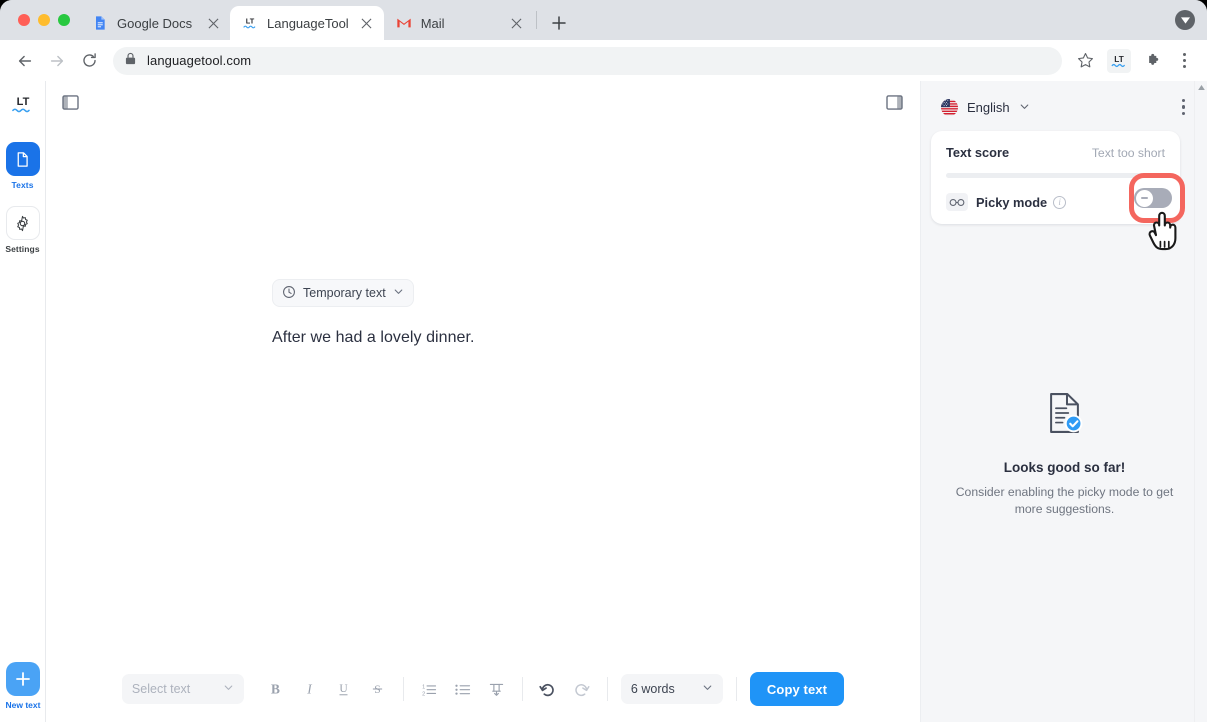 Image resolution: width=1207 pixels, height=722 pixels. What do you see at coordinates (1185, 20) in the screenshot?
I see `window-collapse-icon` at bounding box center [1185, 20].